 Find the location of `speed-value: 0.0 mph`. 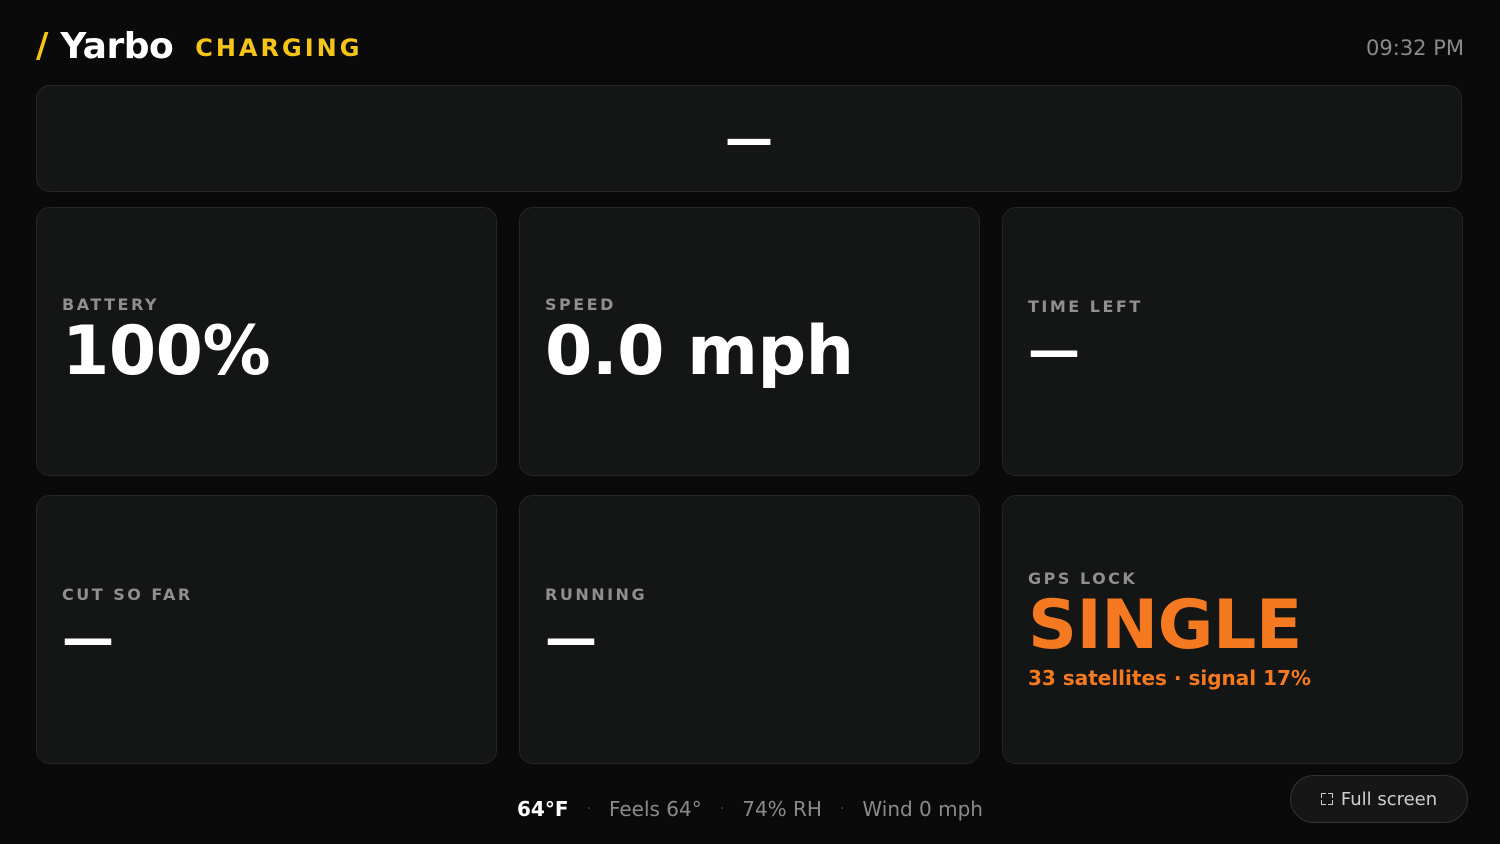

speed-value: 0.0 mph is located at coordinates (699, 352).